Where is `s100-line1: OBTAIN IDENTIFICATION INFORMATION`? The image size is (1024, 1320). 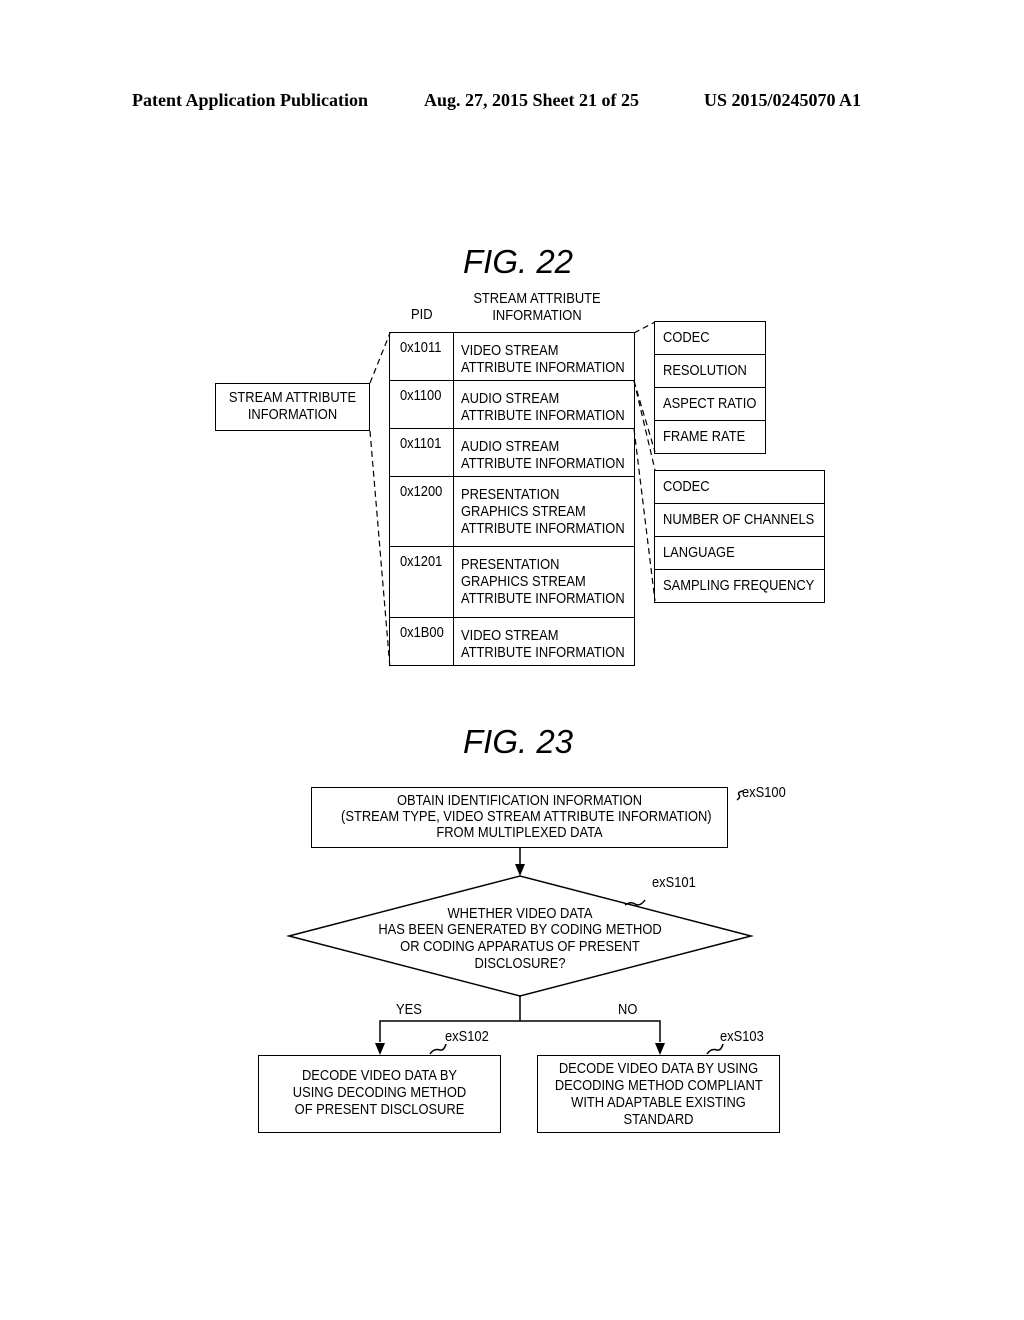
s100-line1: OBTAIN IDENTIFICATION INFORMATION is located at coordinates (519, 800).